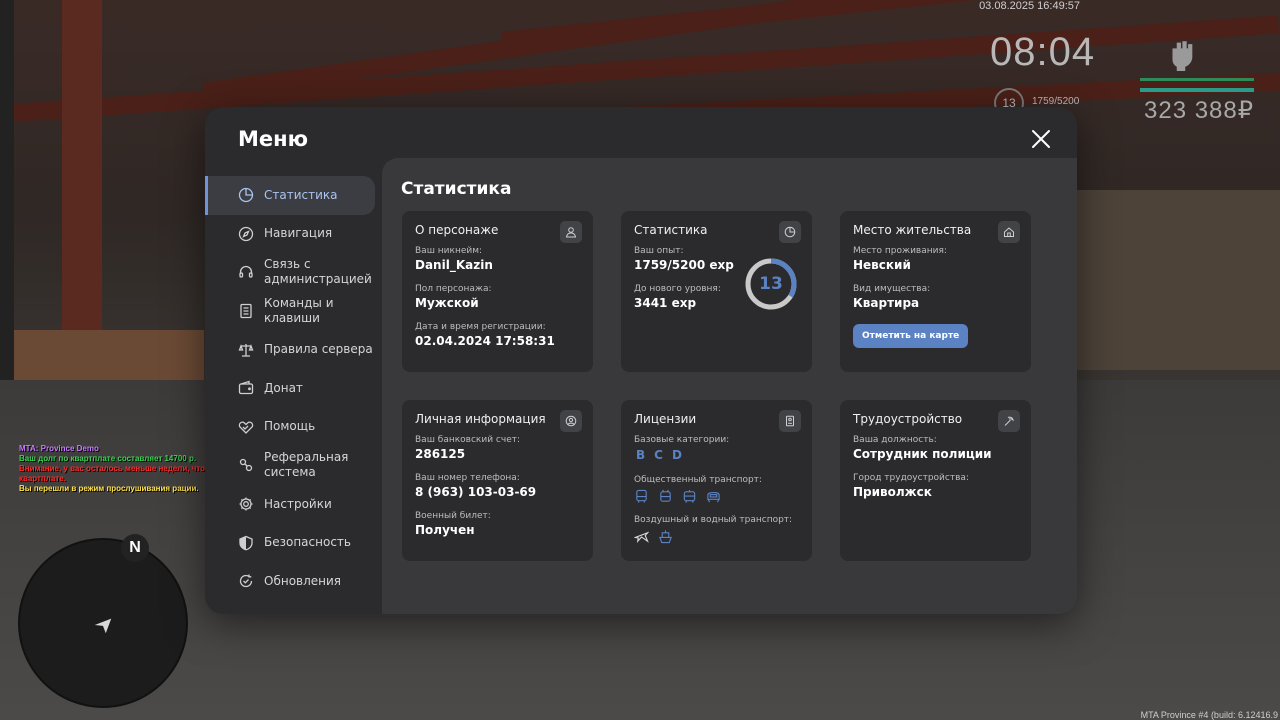  I want to click on hud-clock: 08:04, so click(1043, 52).